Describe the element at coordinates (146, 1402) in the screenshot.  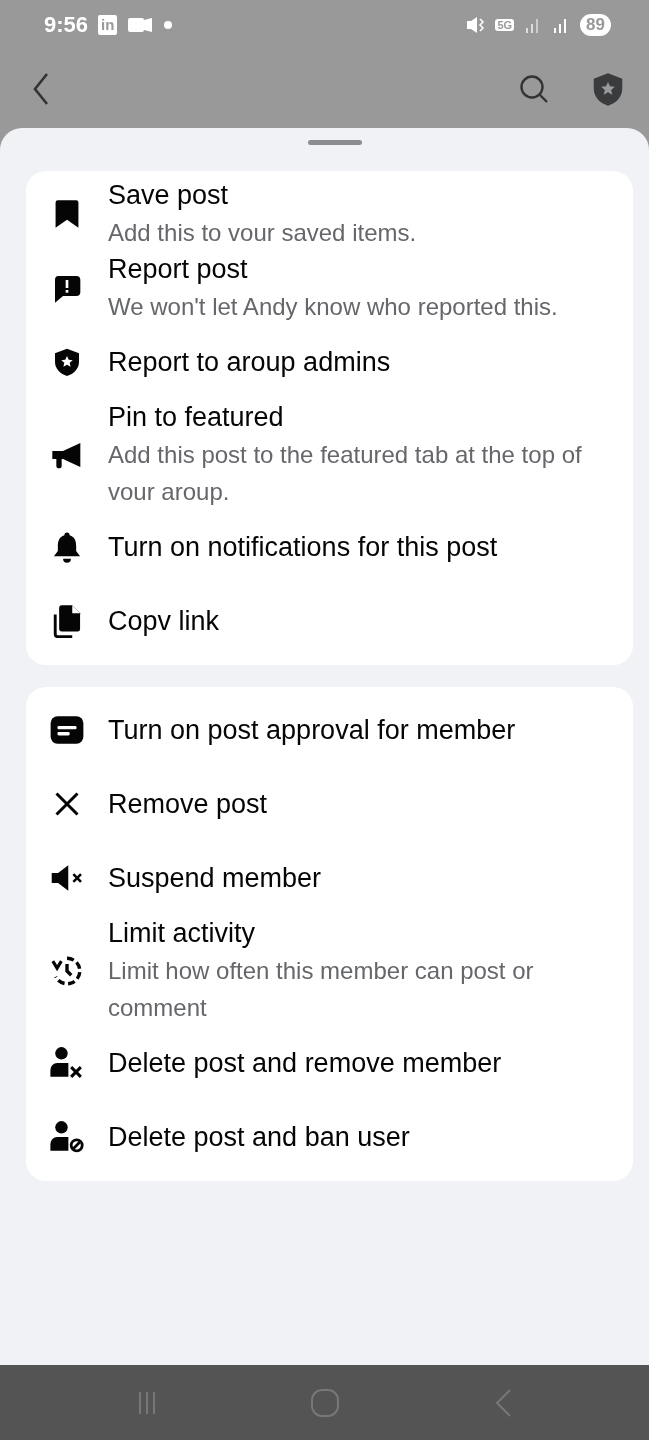
I see `recent-apps-icon` at that location.